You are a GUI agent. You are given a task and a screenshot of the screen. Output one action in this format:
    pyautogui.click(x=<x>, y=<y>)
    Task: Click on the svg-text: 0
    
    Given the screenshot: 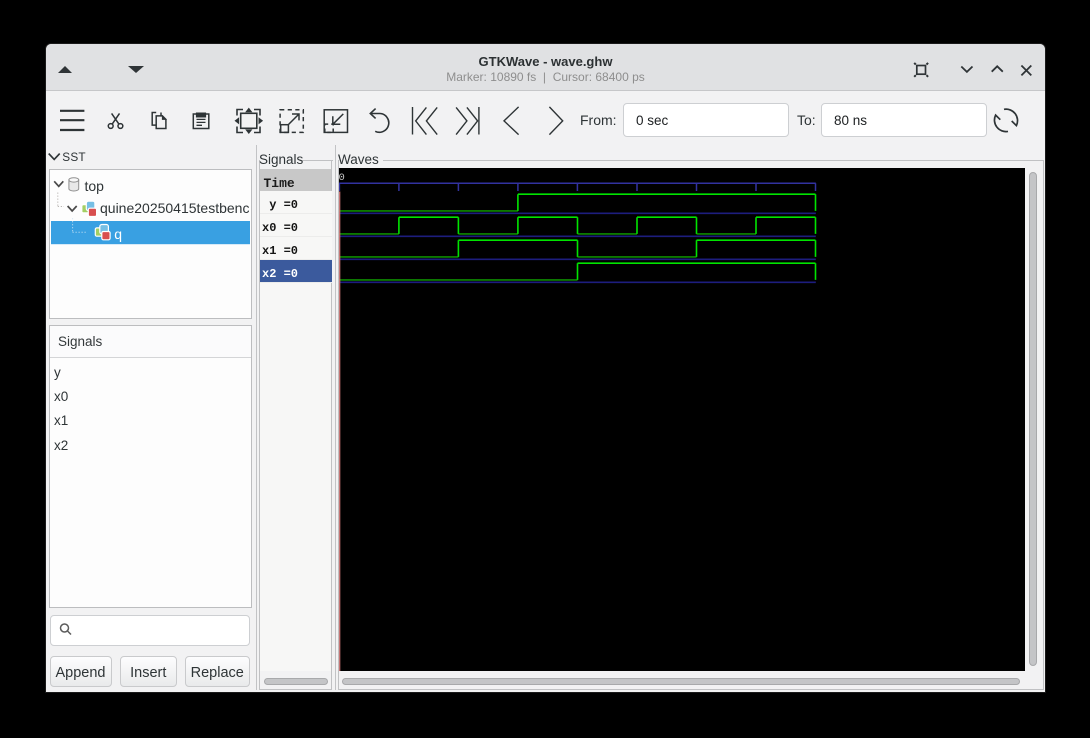 What is the action you would take?
    pyautogui.click(x=342, y=178)
    